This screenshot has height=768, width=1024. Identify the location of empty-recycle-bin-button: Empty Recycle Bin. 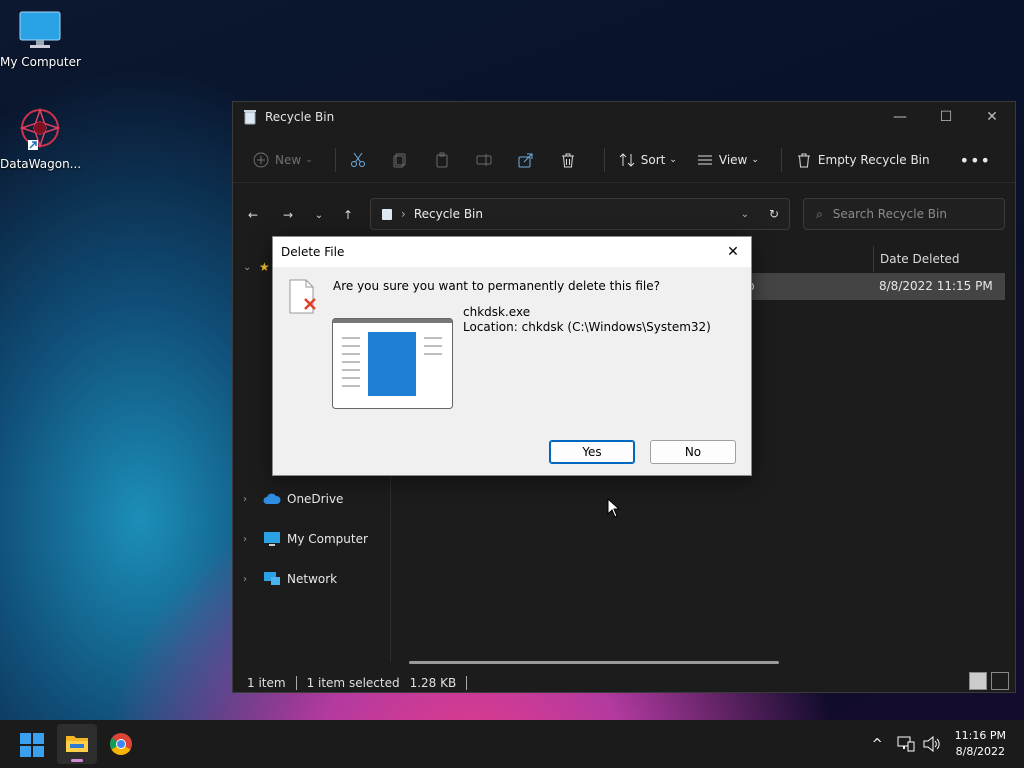
(863, 160).